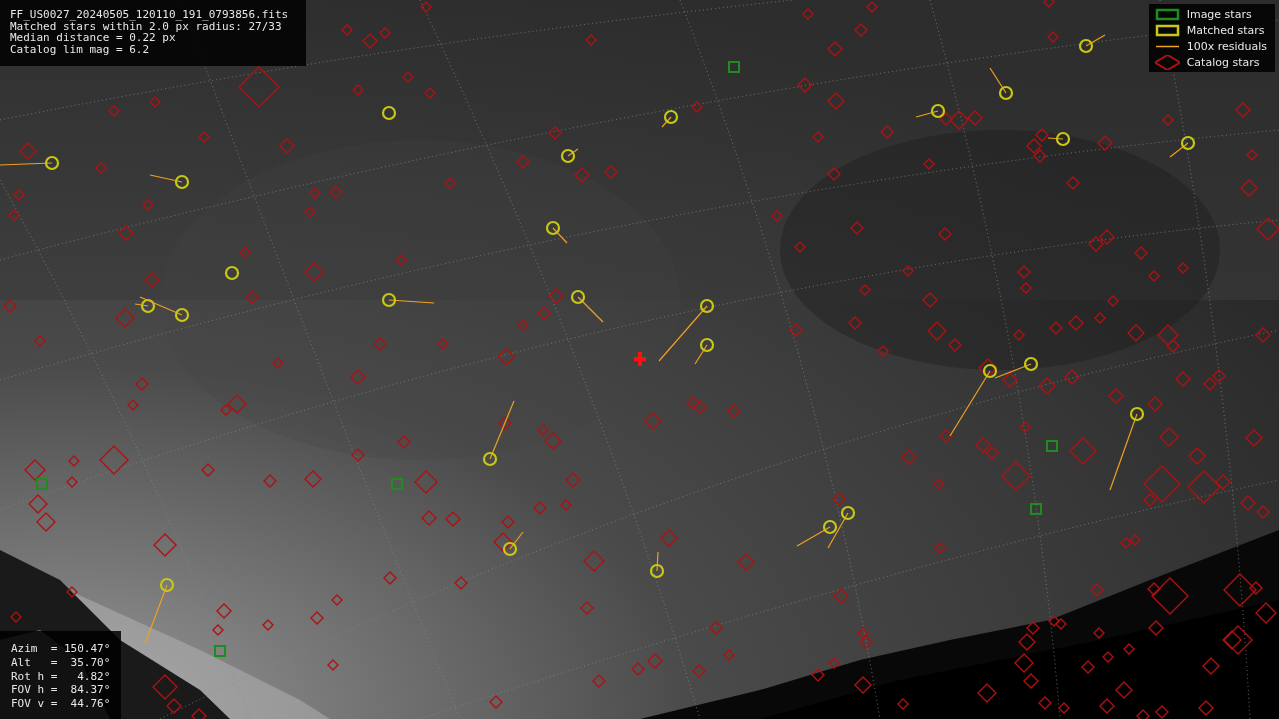 This screenshot has height=719, width=1279. Describe the element at coordinates (80, 49) in the screenshot. I see `info-text: Catalog lim mag = 6.2` at that location.